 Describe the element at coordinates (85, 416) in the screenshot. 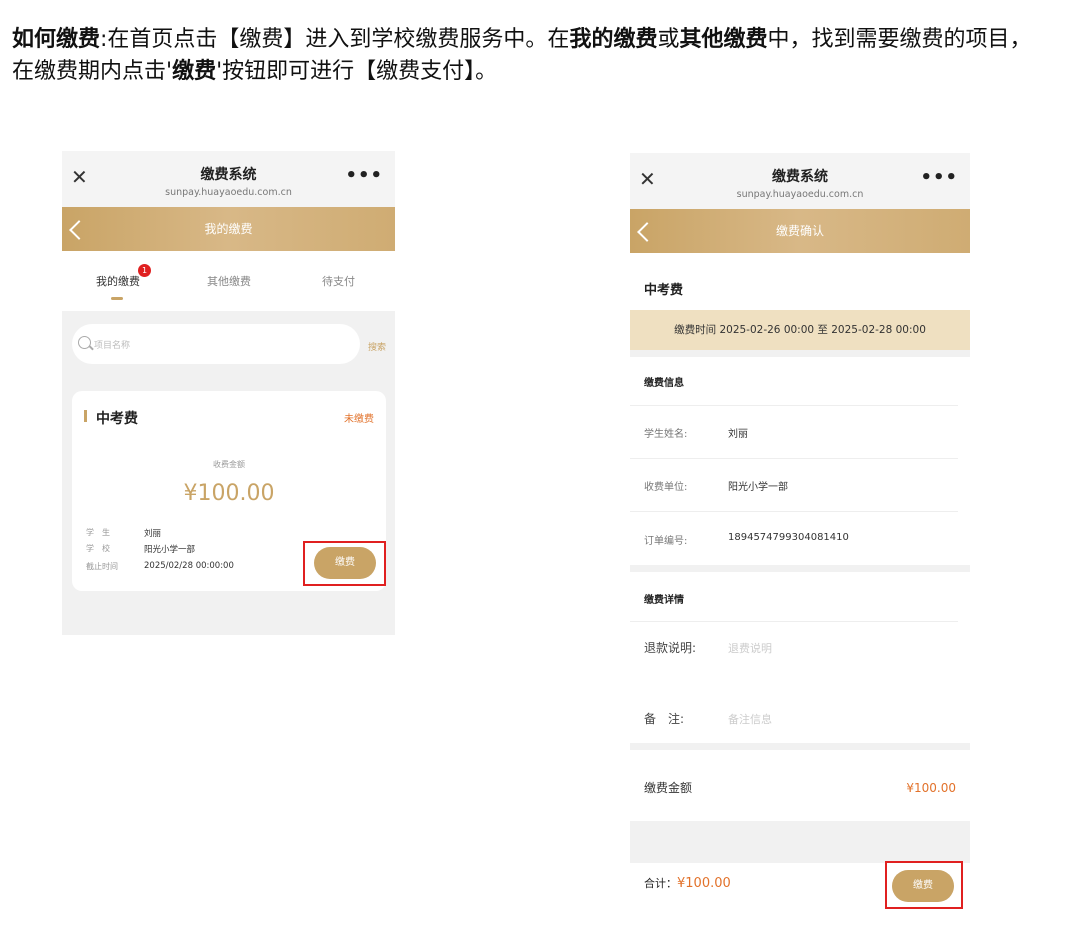

I see `card-accent-bar` at that location.